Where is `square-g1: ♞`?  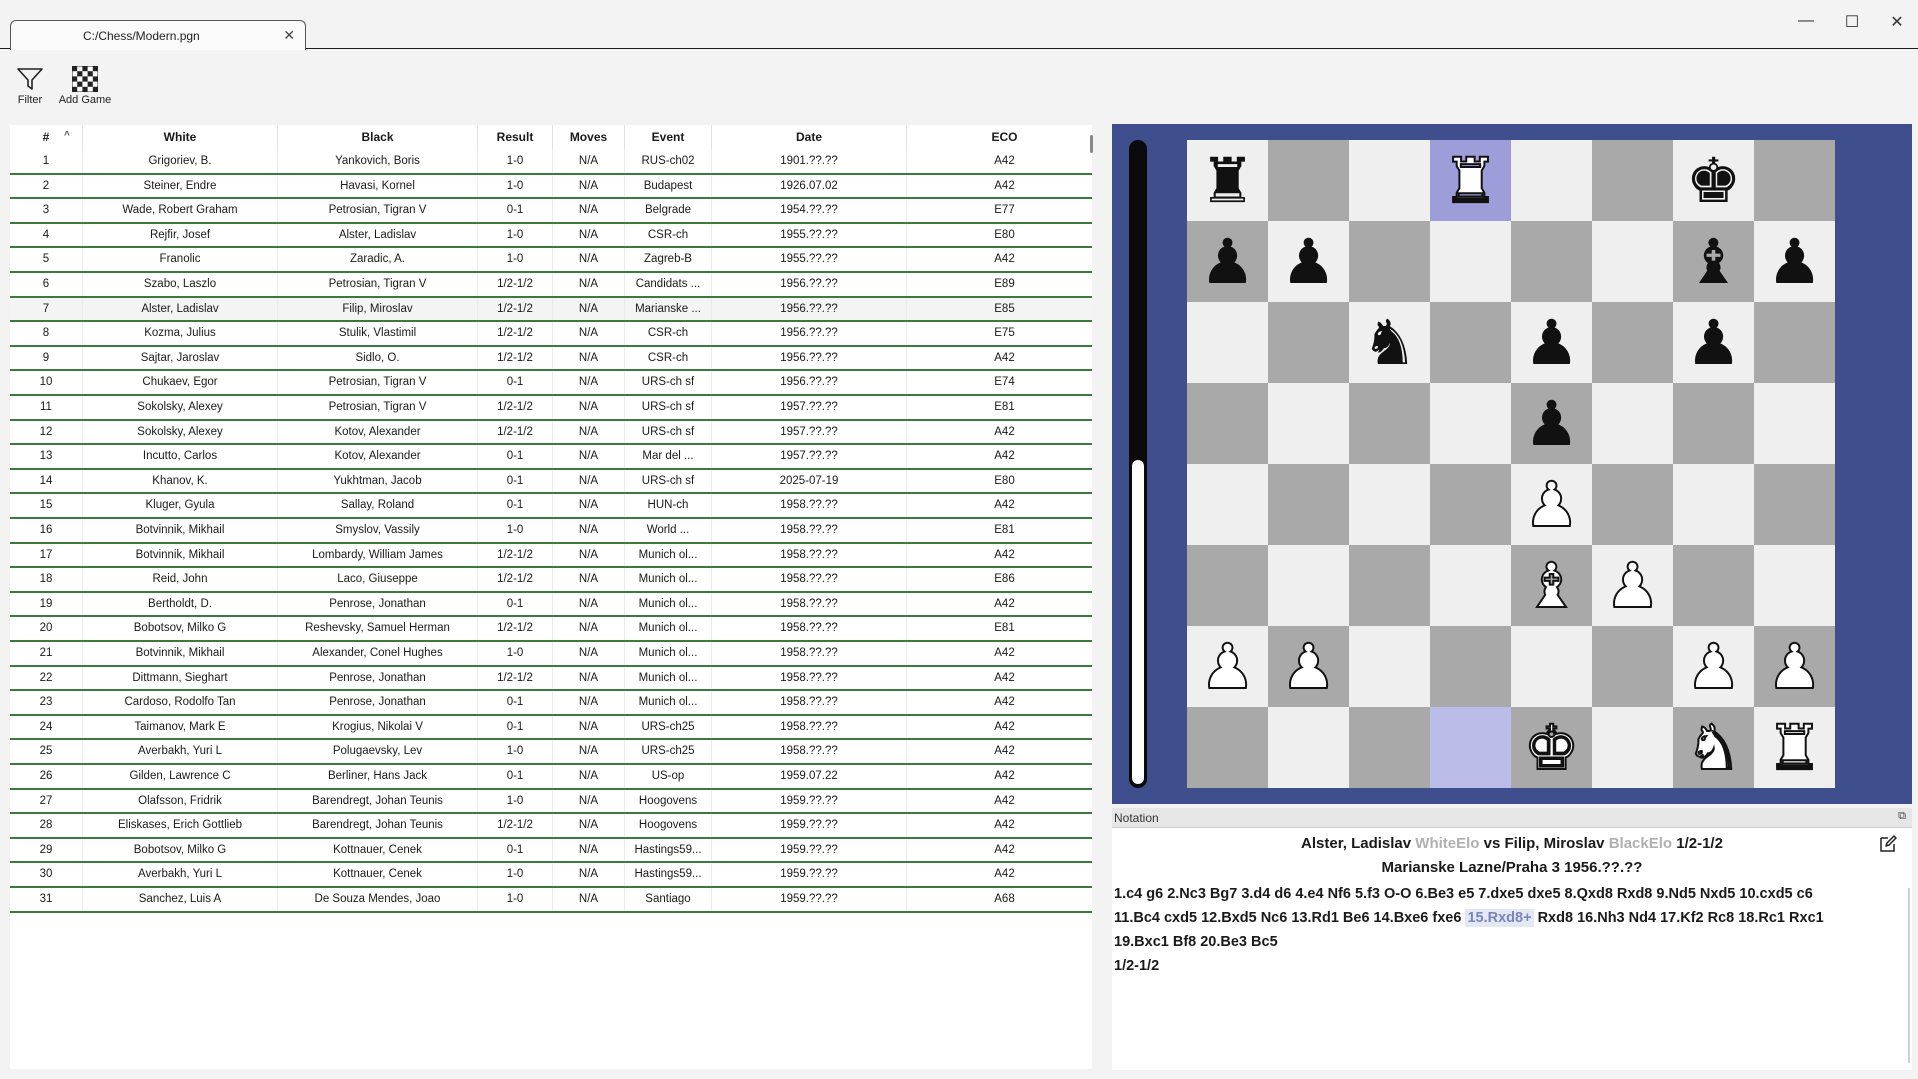
square-g1: ♞ is located at coordinates (1713, 747).